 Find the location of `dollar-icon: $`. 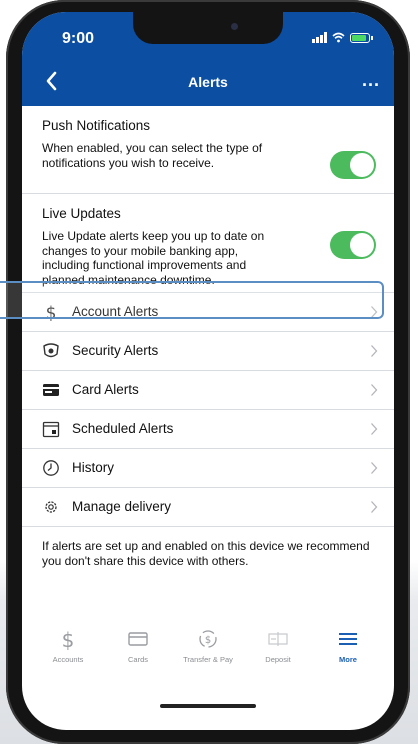

dollar-icon: $ is located at coordinates (68, 639).